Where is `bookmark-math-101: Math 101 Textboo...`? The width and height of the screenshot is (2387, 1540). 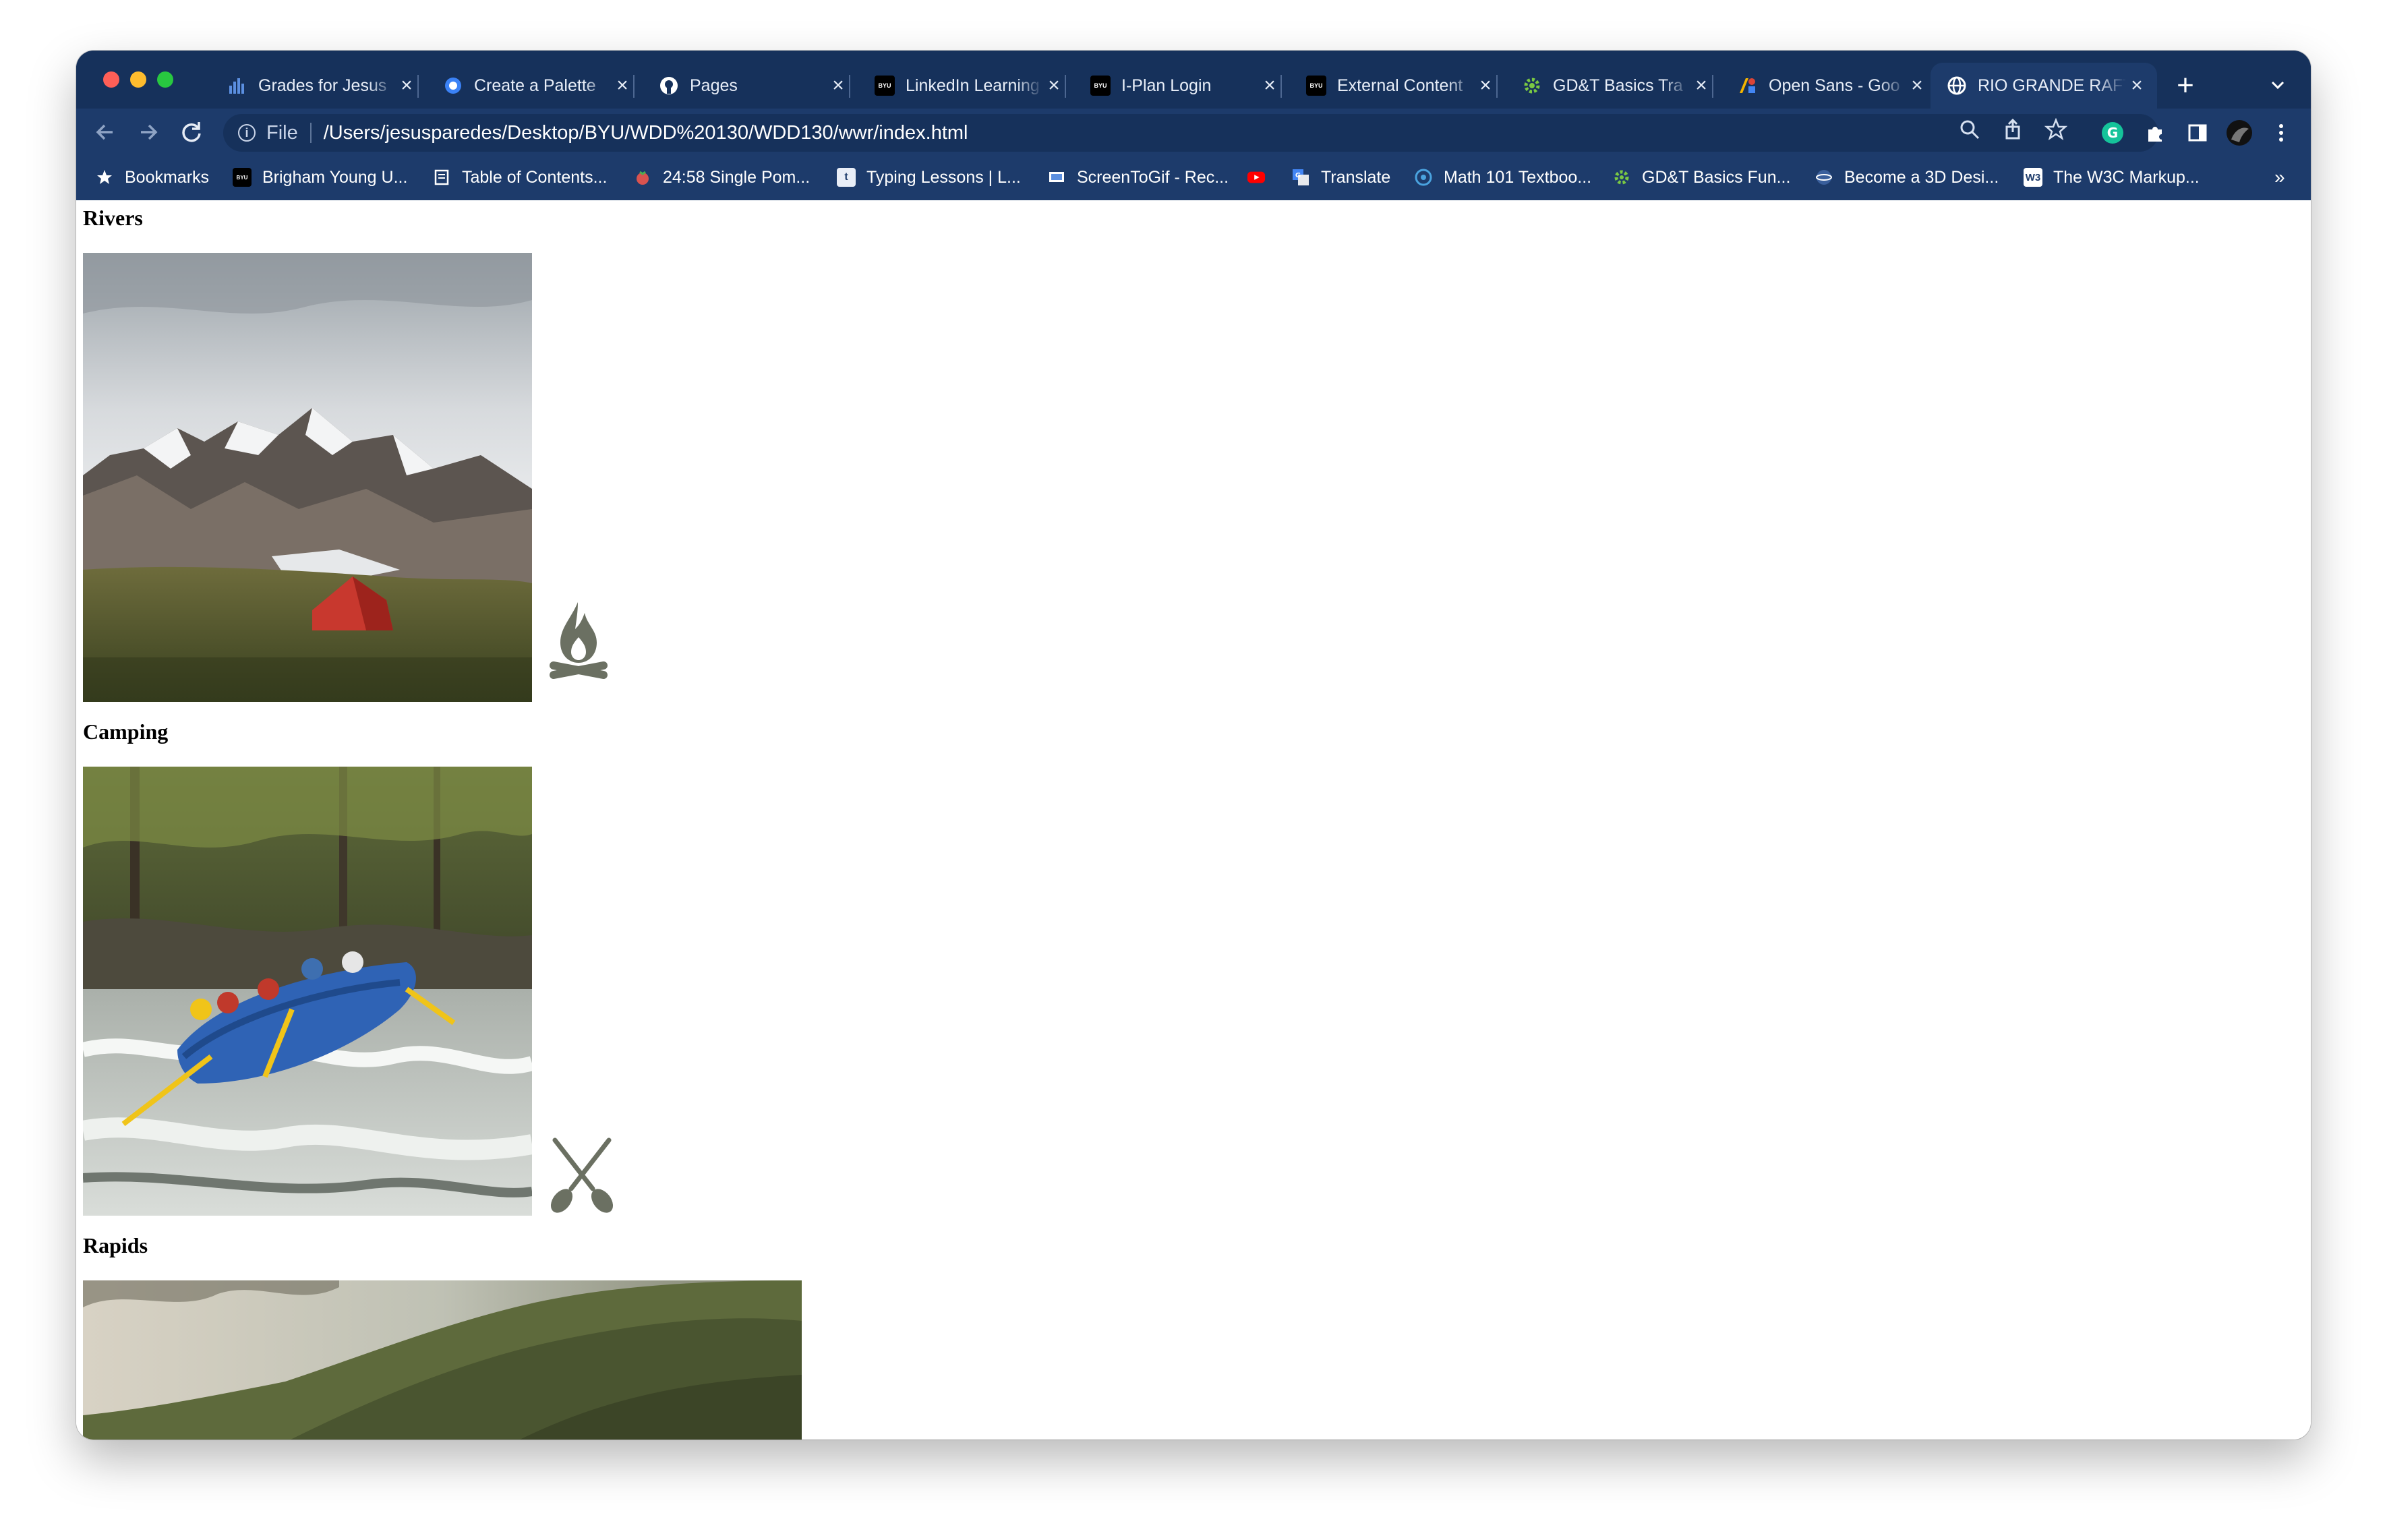
bookmark-math-101: Math 101 Textboo... is located at coordinates (1502, 177).